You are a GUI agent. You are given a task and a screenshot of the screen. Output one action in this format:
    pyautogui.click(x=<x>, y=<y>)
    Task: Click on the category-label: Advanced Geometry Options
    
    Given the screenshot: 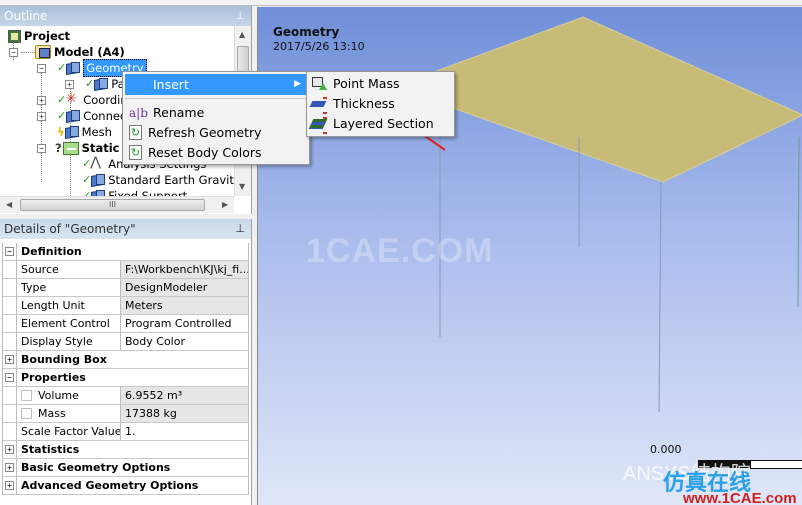 What is the action you would take?
    pyautogui.click(x=133, y=485)
    